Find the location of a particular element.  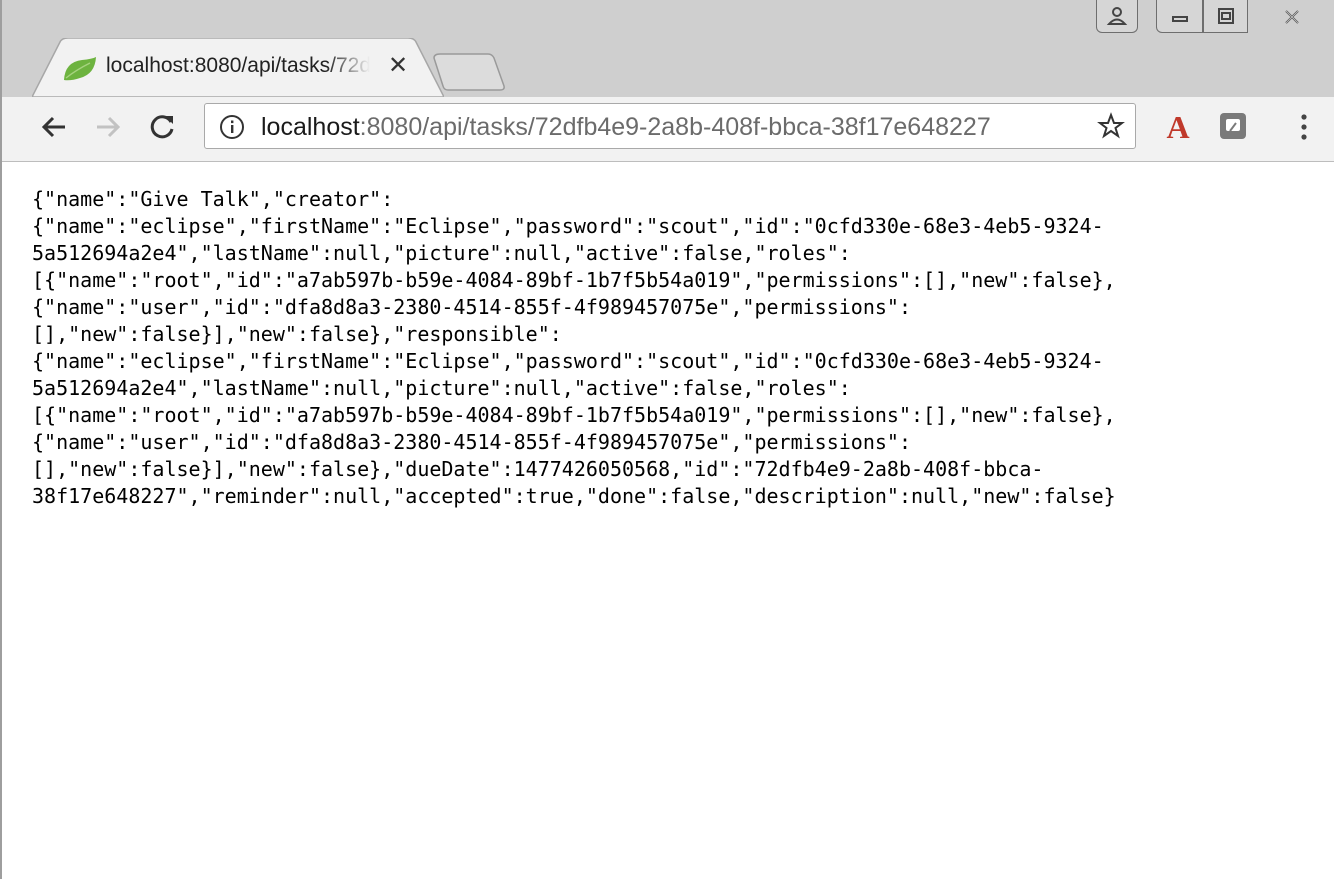

url-host: localhost is located at coordinates (310, 127).